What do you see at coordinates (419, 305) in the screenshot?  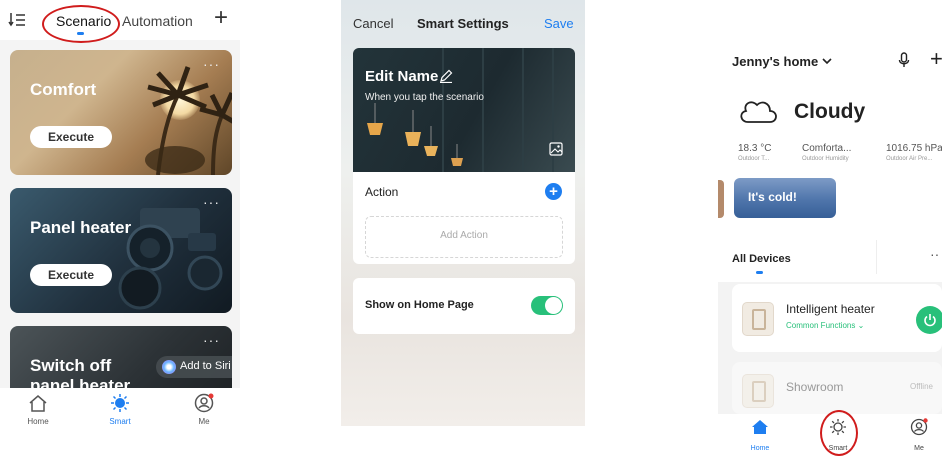 I see `show-on-home-label: Show on Home Page` at bounding box center [419, 305].